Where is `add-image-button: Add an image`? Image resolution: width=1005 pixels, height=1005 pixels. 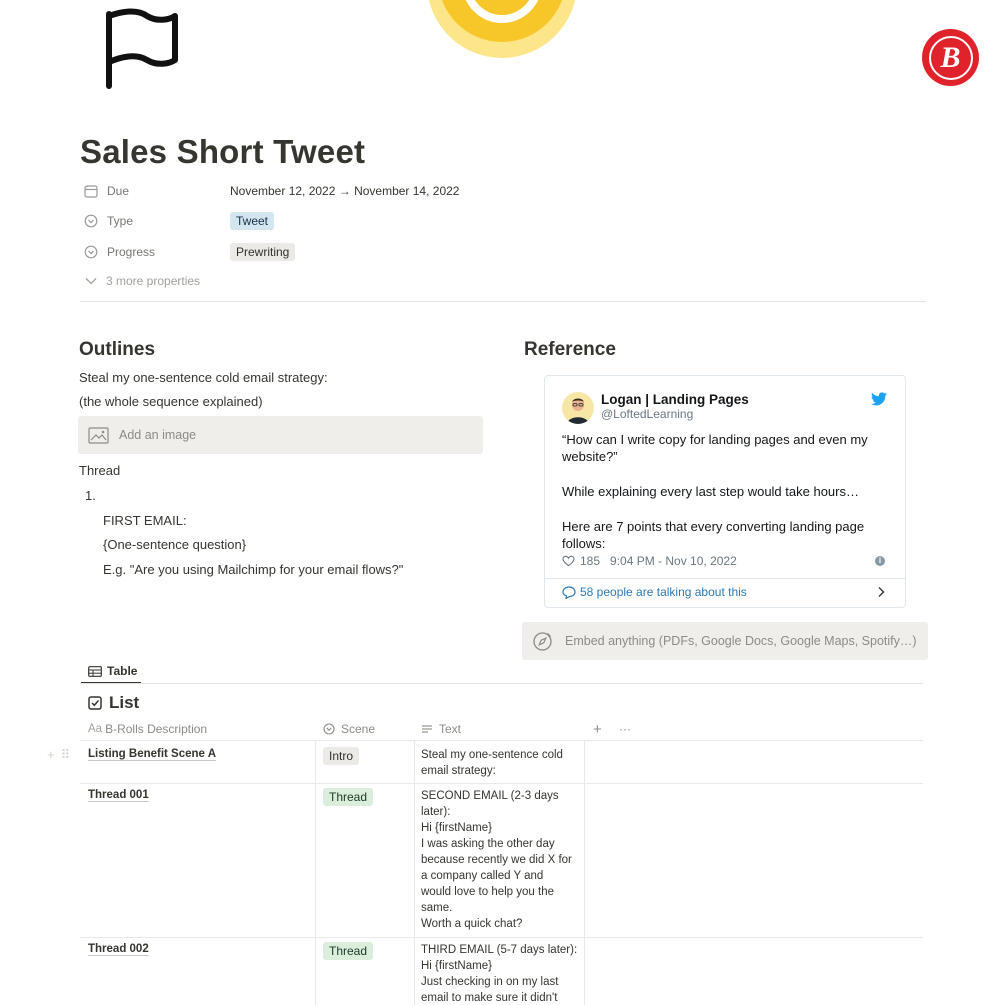 add-image-button: Add an image is located at coordinates (280, 435).